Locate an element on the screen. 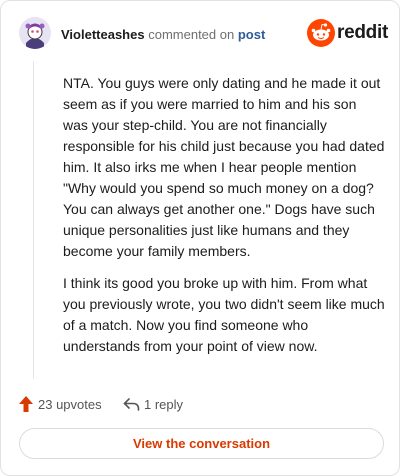 The width and height of the screenshot is (400, 476). thread-line is located at coordinates (33, 220).